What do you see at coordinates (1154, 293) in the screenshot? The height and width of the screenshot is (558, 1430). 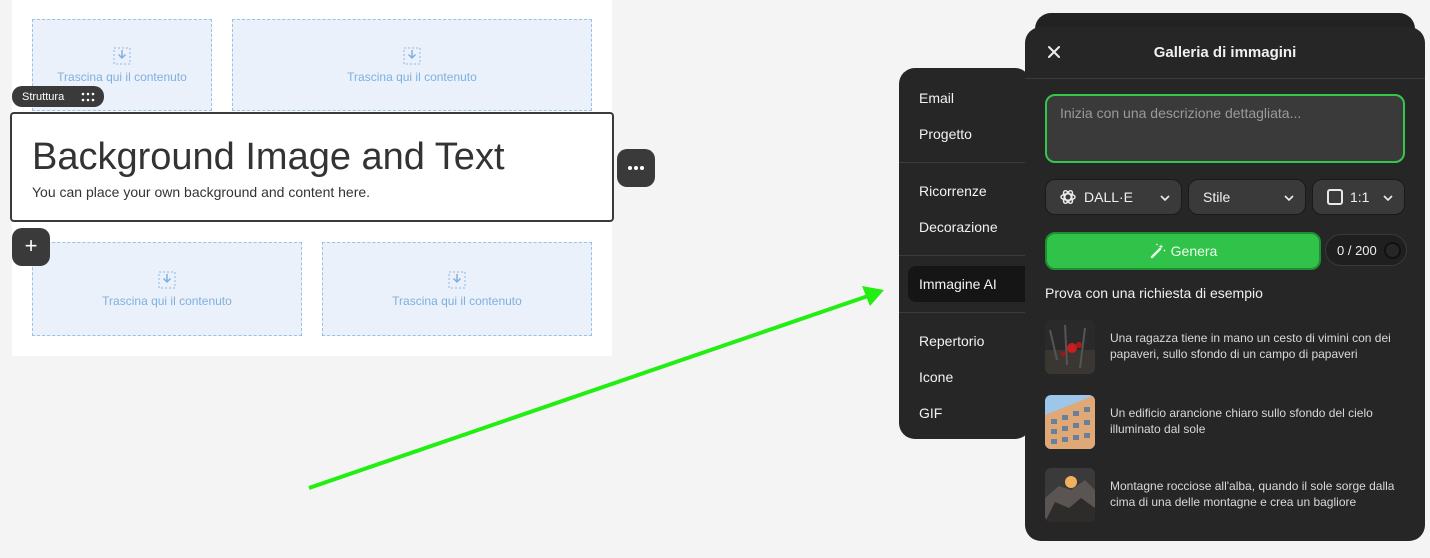 I see `examples-heading: Prova con una richiesta di esempio` at bounding box center [1154, 293].